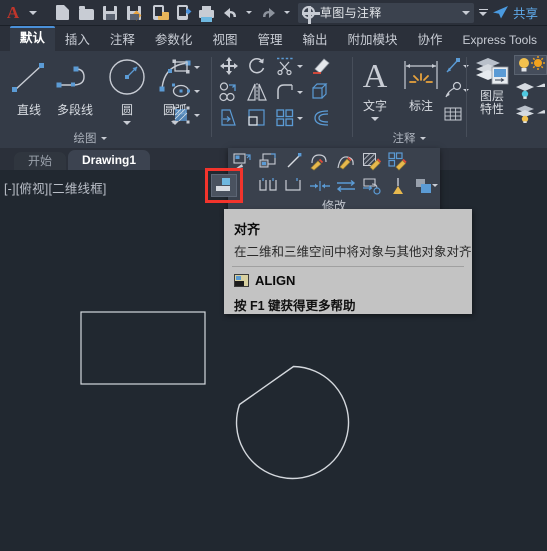 This screenshot has width=547, height=551. What do you see at coordinates (13, 13) in the screenshot?
I see `autocad-a-logo: A` at bounding box center [13, 13].